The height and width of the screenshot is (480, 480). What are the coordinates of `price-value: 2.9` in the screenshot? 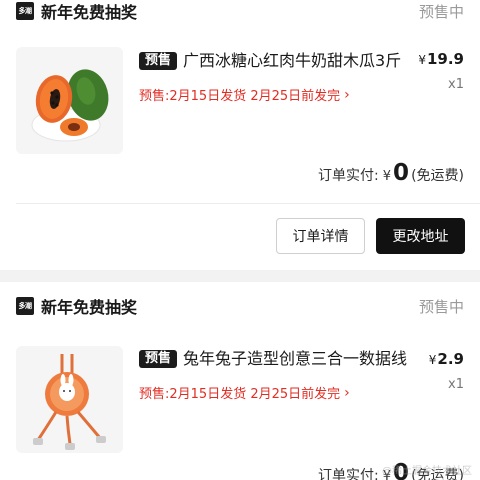 It's located at (450, 359).